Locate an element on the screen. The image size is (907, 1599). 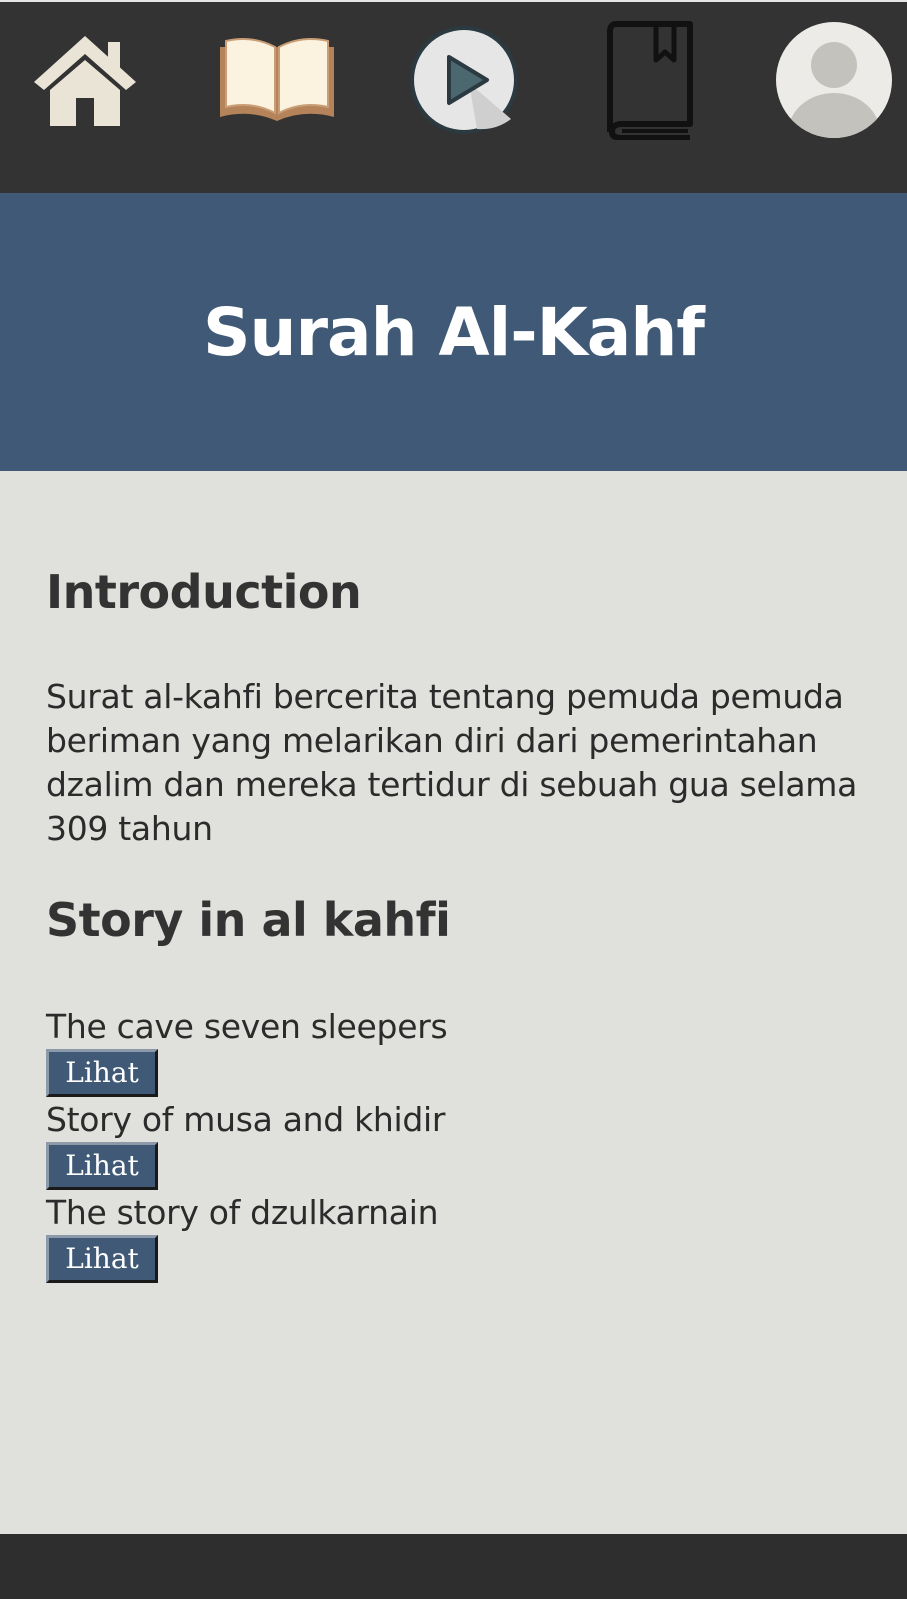
nav-play-button is located at coordinates (464, 80).